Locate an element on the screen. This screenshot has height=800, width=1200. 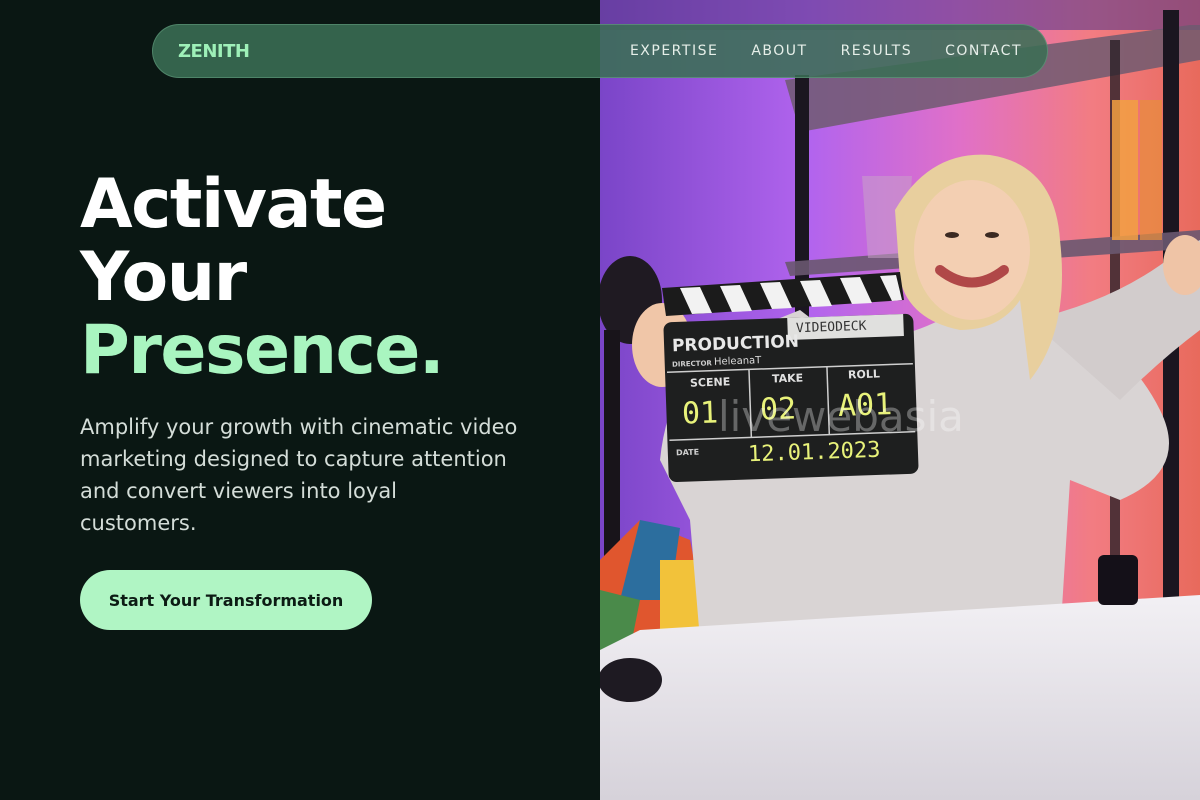
nav-link-about: ABOUT is located at coordinates (779, 51).